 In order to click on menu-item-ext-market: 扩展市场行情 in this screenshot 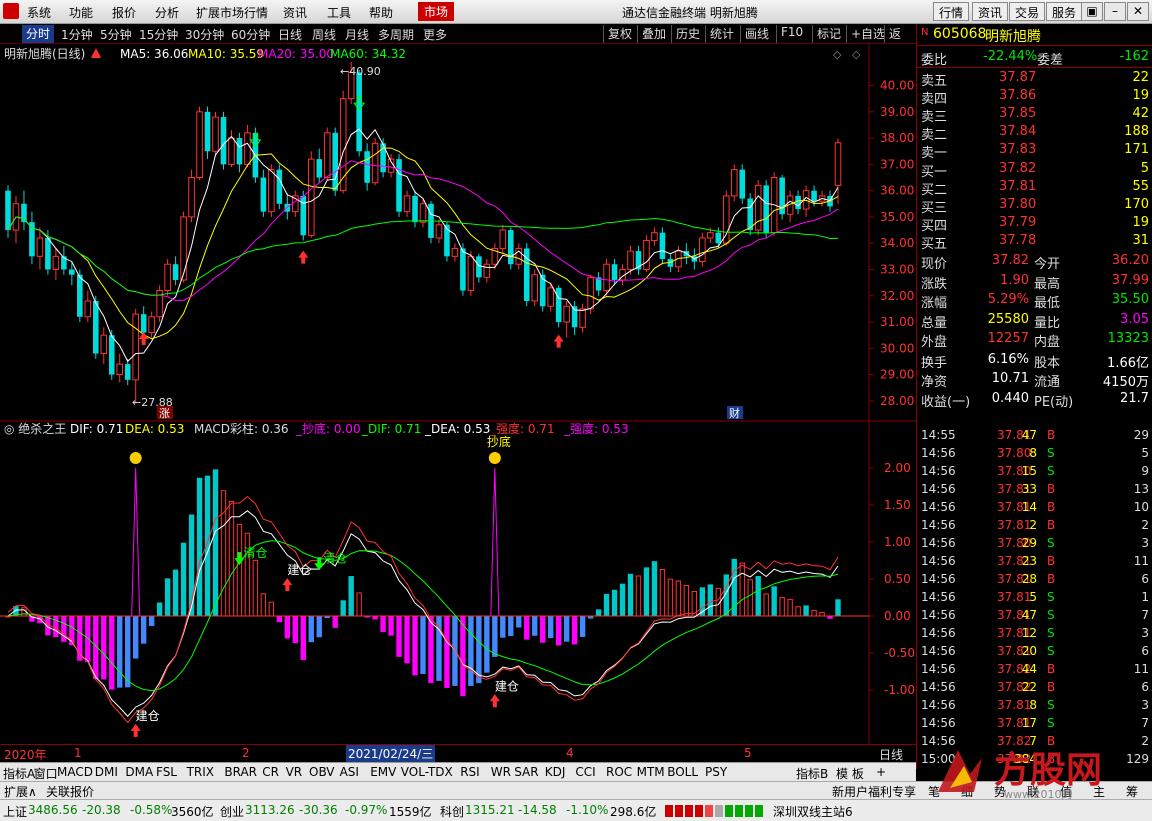, I will do `click(232, 12)`.